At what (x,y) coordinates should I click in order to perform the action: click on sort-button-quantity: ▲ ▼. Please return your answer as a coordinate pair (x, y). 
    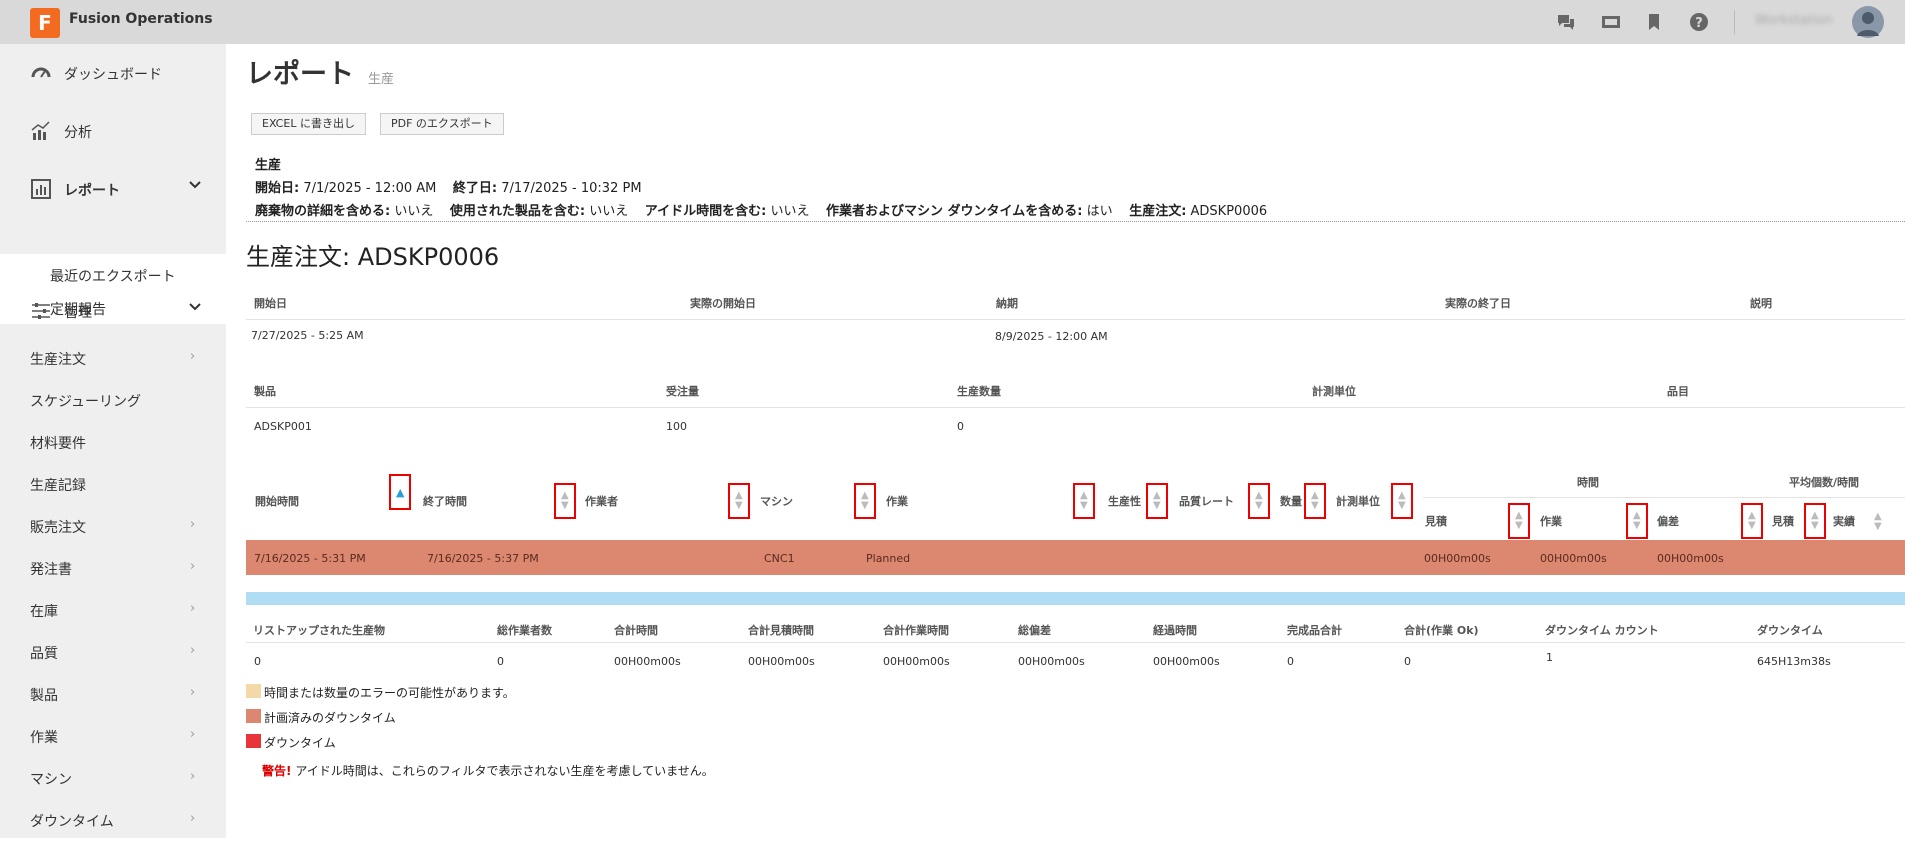
    Looking at the image, I should click on (1315, 501).